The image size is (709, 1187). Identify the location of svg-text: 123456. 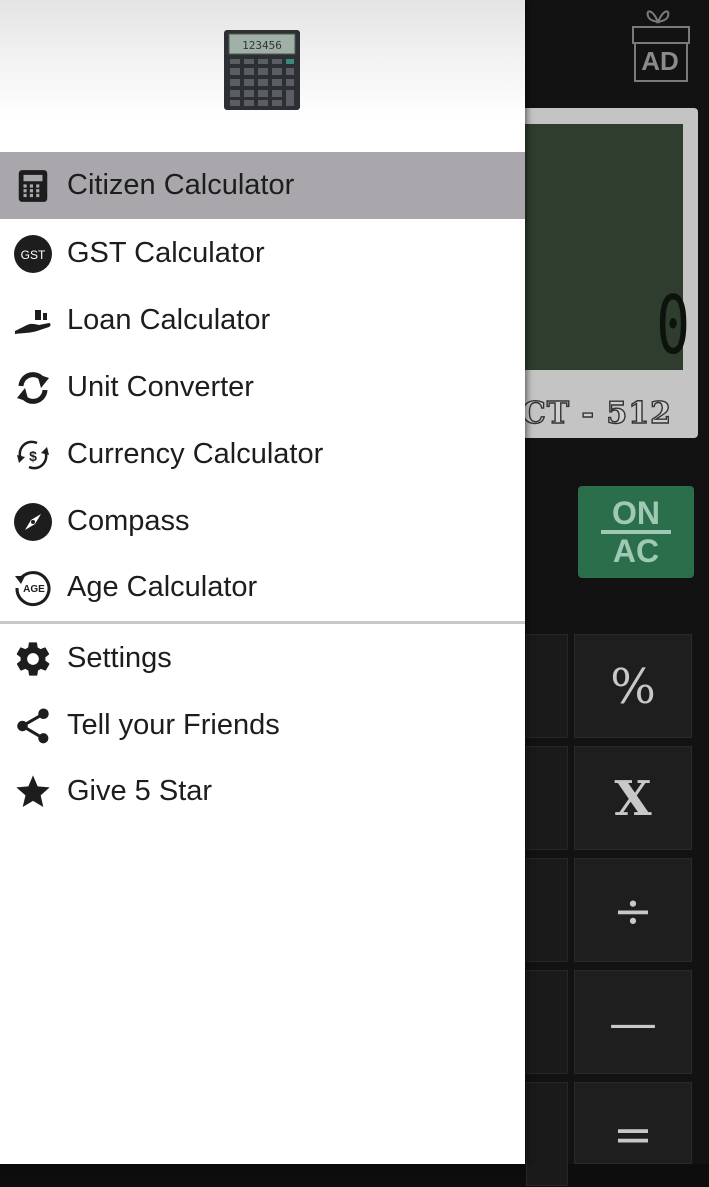
(262, 45).